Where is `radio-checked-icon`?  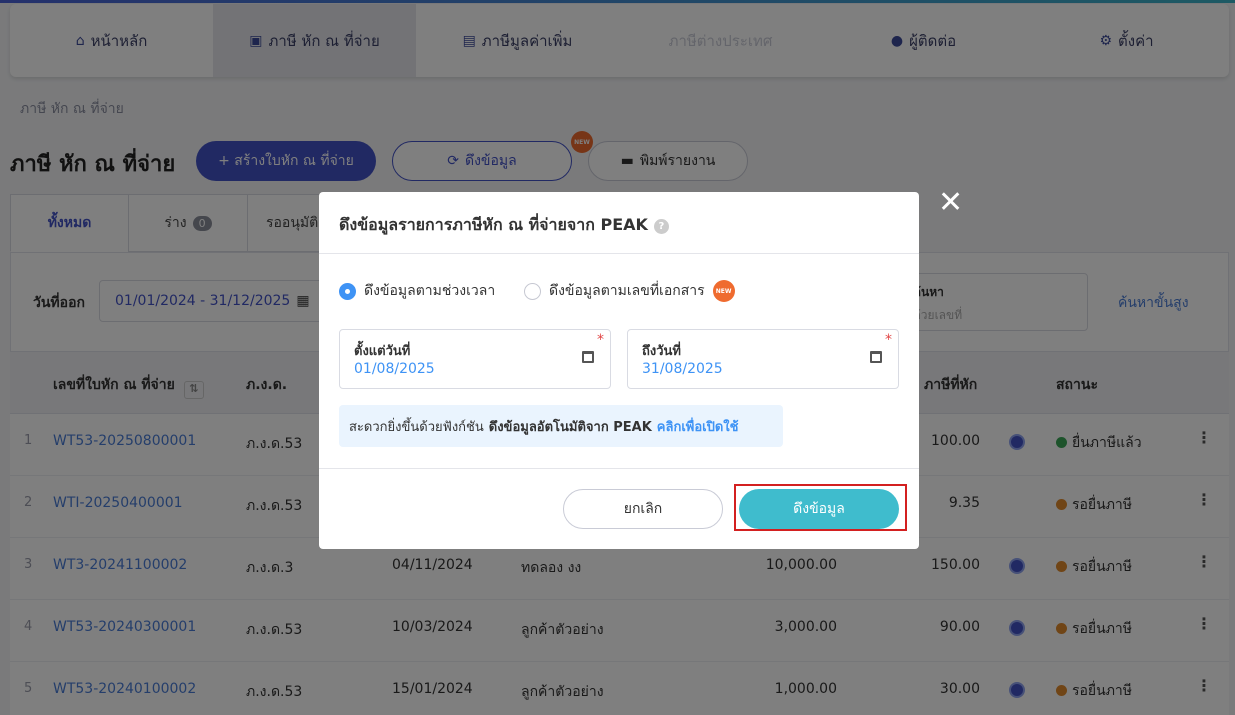
radio-checked-icon is located at coordinates (347, 291).